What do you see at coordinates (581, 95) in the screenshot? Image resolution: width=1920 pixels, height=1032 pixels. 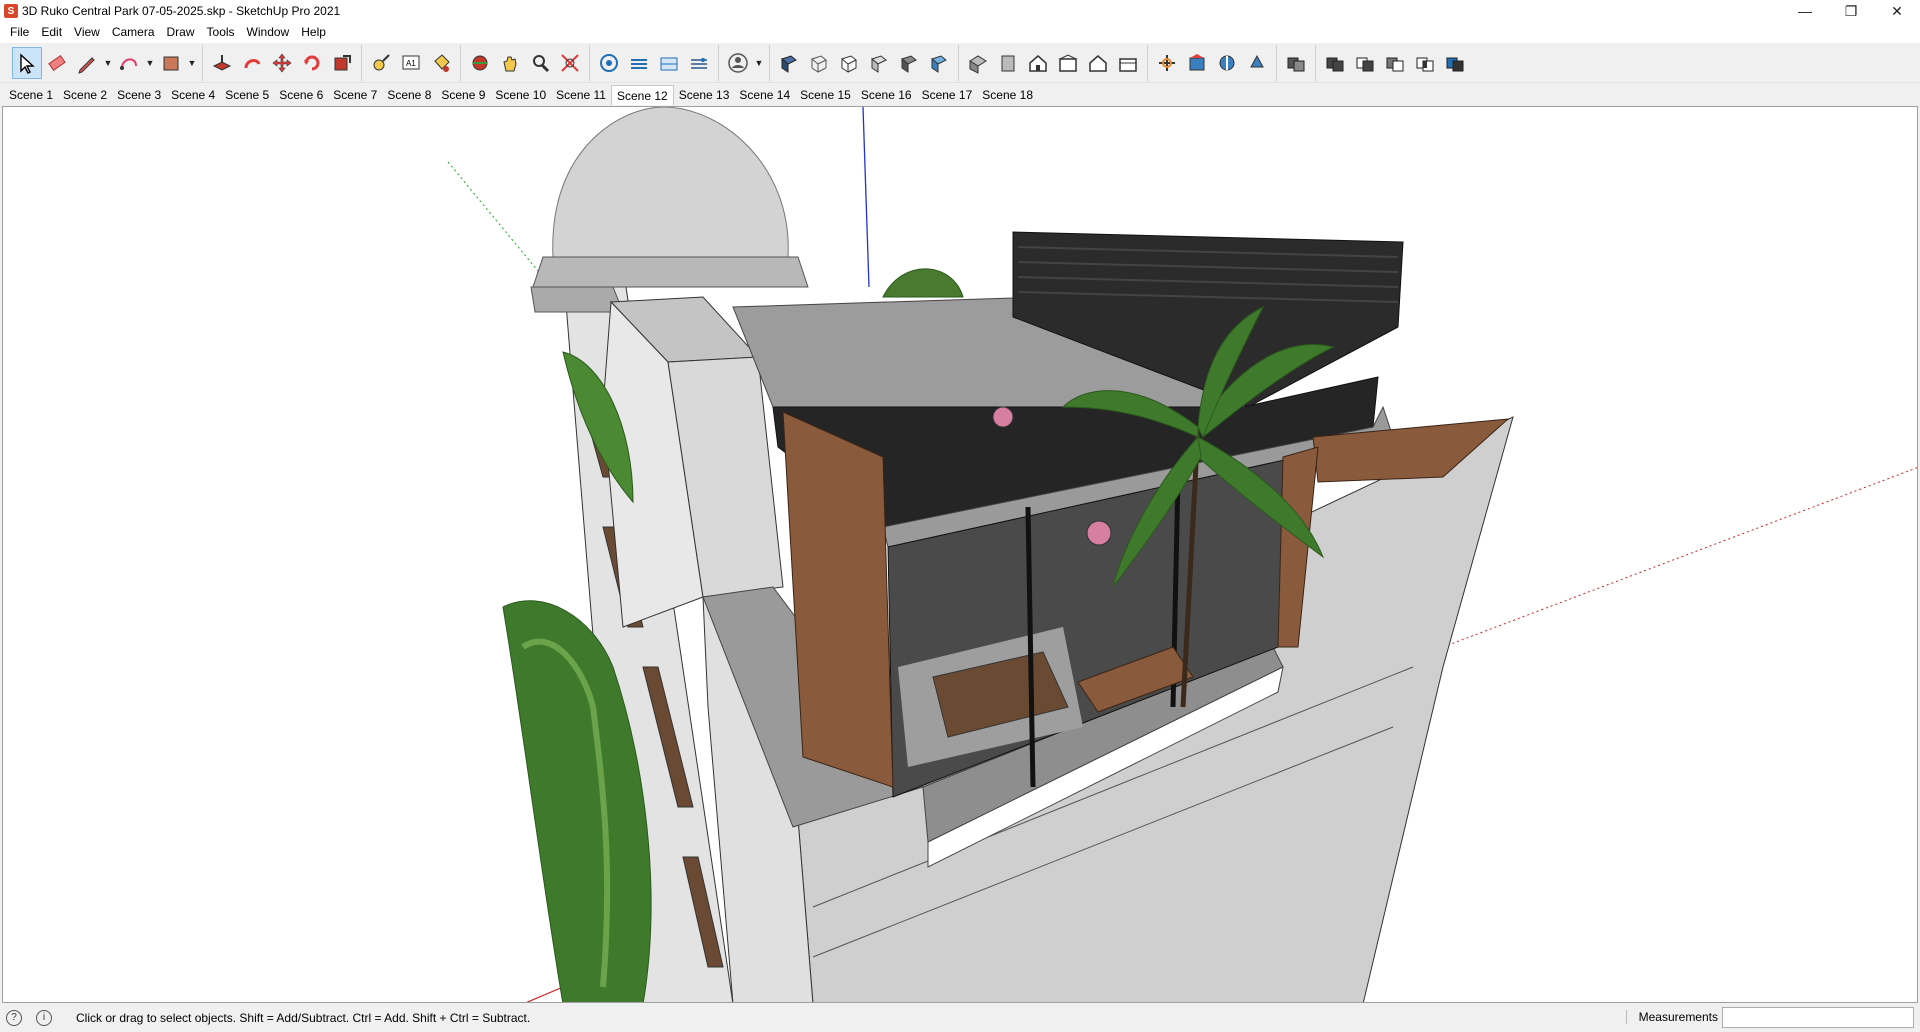 I see `scene-tab: Scene 11` at bounding box center [581, 95].